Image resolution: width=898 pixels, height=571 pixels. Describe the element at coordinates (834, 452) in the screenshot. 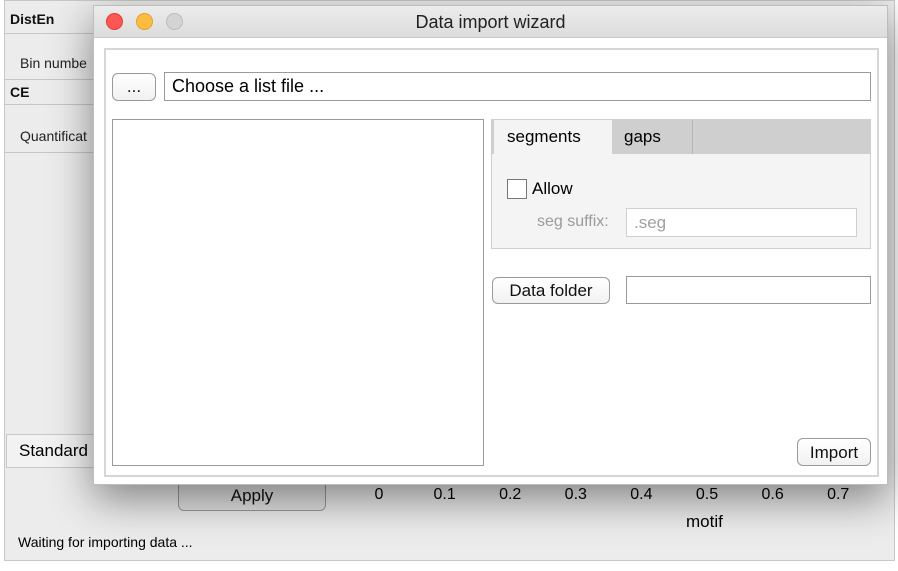

I see `import-button: Import` at that location.